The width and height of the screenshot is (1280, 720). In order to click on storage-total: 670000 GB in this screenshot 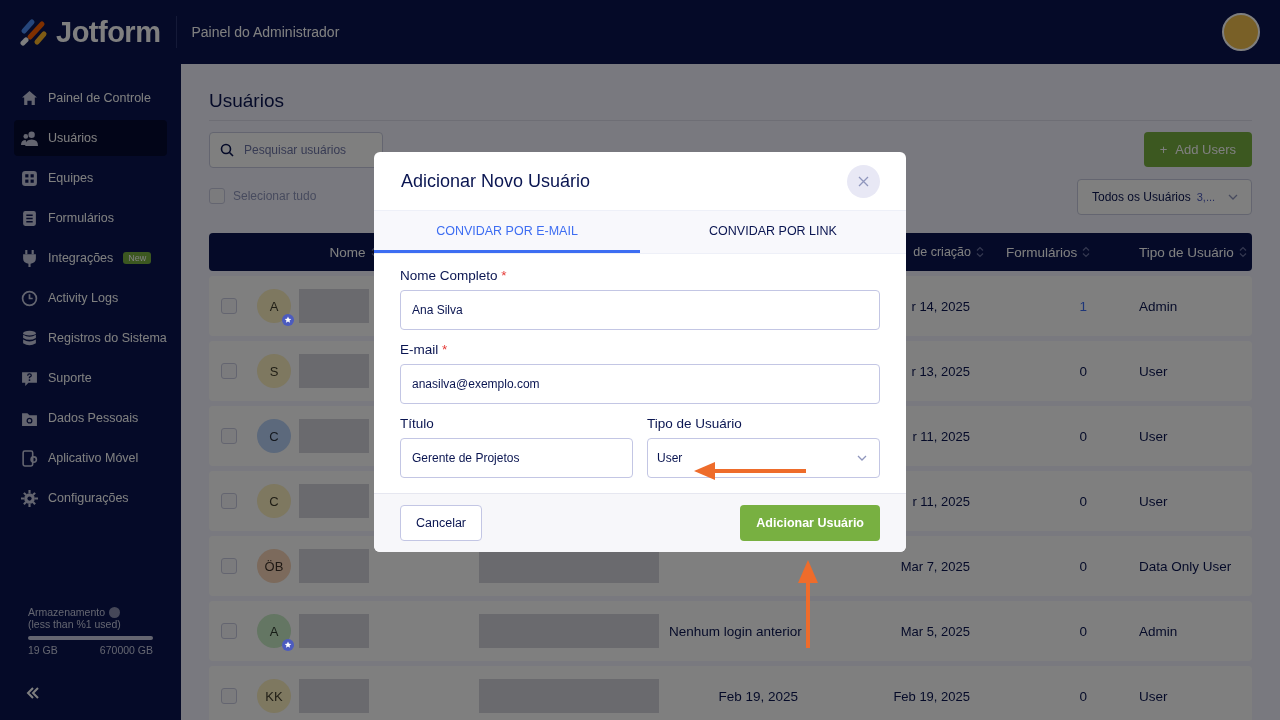, I will do `click(126, 650)`.